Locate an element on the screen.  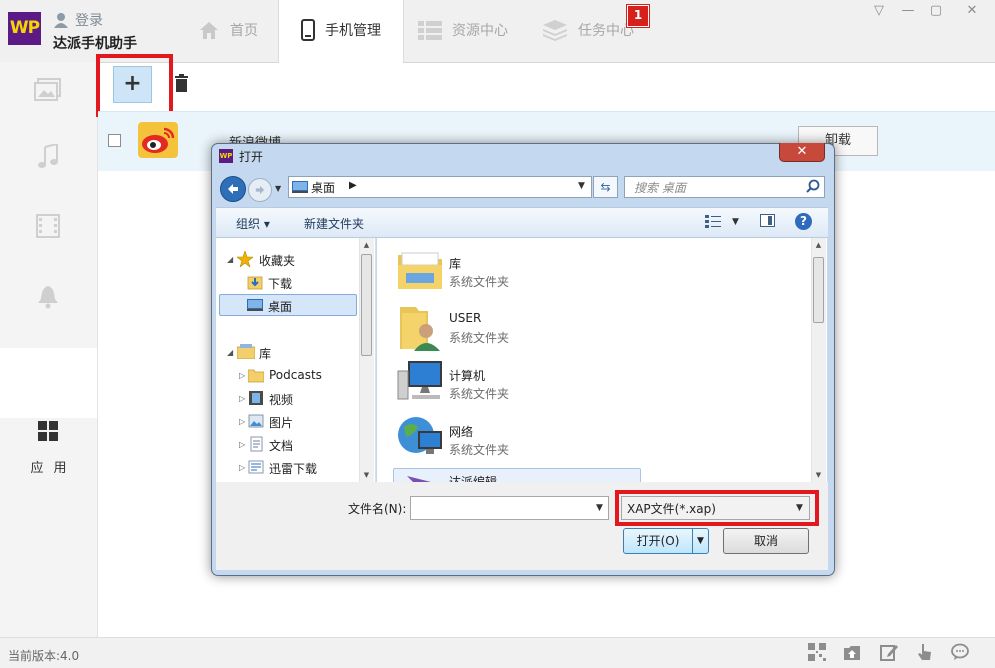
tree-favorites: 收藏夹 is located at coordinates (277, 260).